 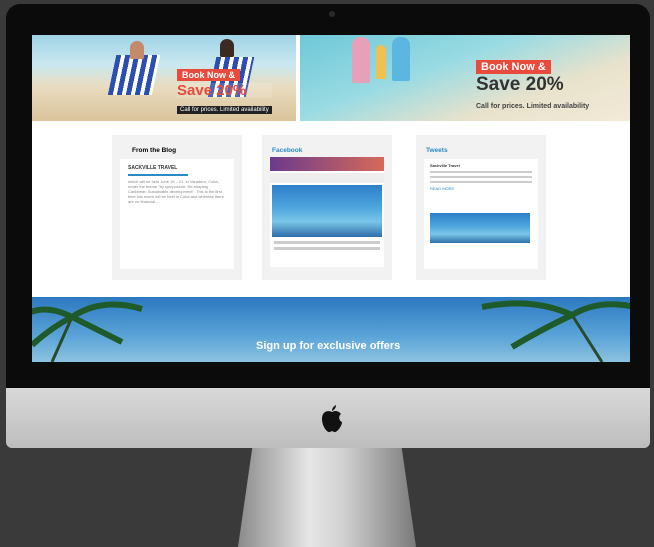 I want to click on facebook-friends-row, so click(x=327, y=178).